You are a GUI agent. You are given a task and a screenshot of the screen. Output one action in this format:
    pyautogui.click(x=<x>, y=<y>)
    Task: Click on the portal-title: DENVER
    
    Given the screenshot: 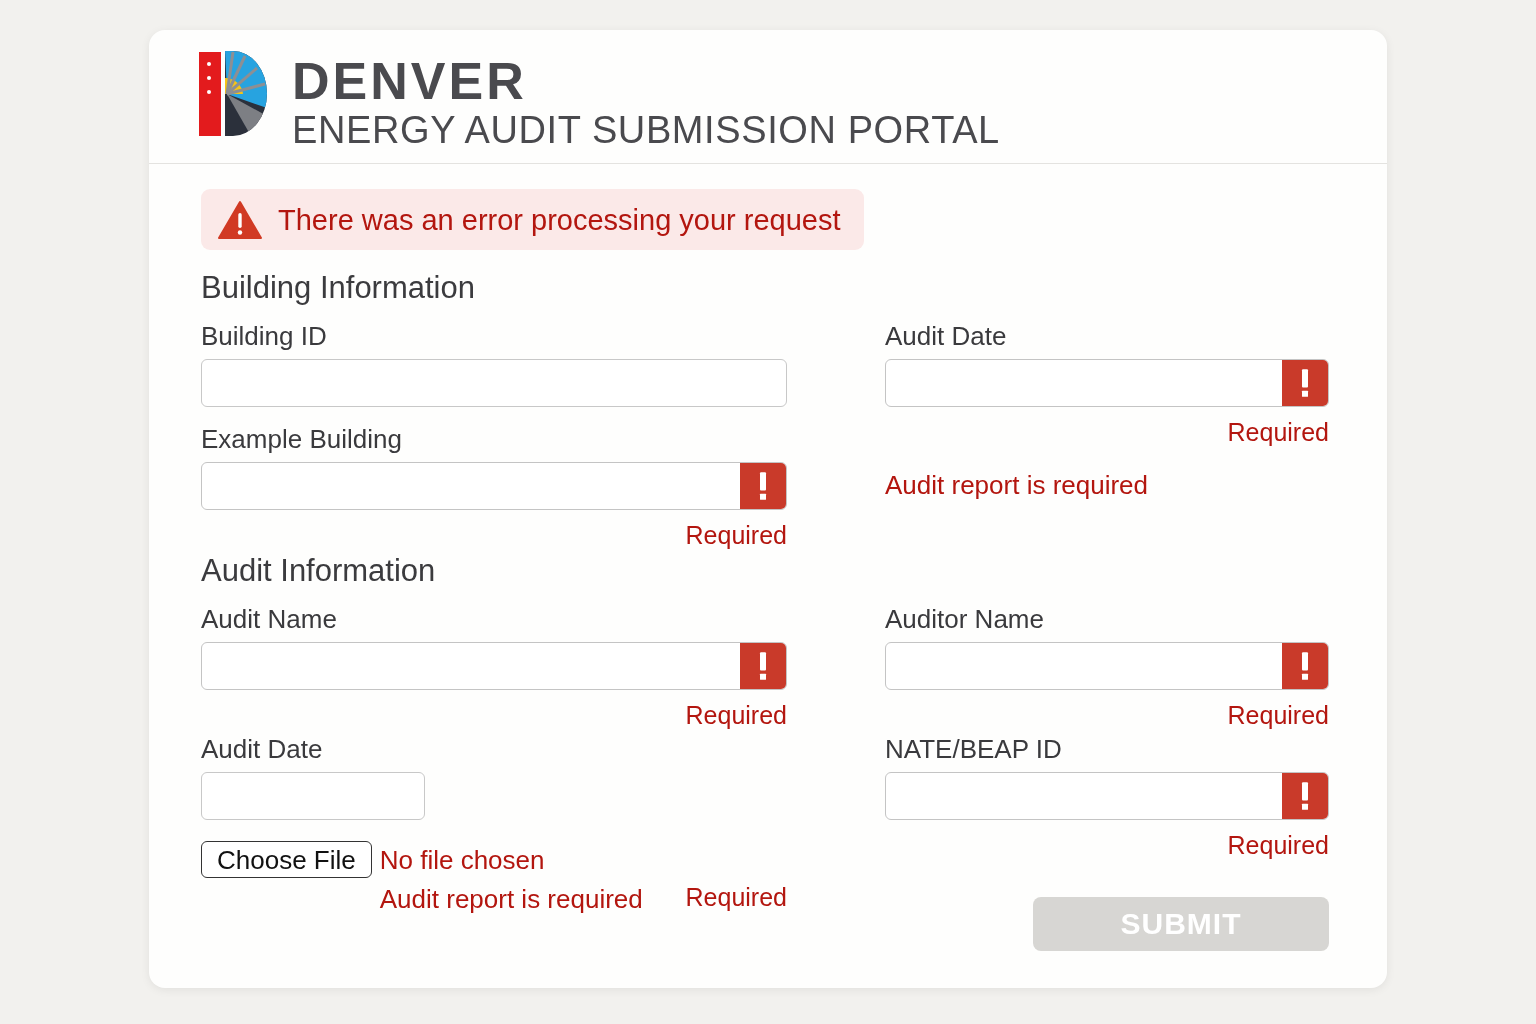 What is the action you would take?
    pyautogui.click(x=409, y=81)
    